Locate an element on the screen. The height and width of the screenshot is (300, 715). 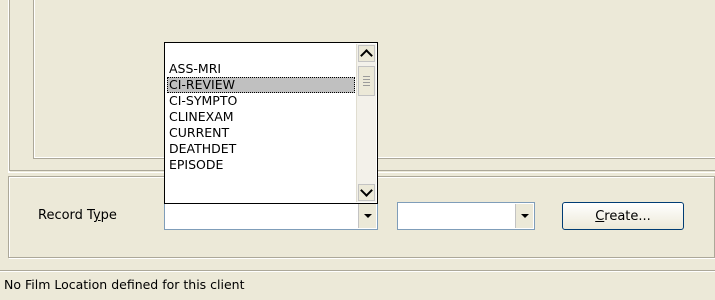
scroll-down-button is located at coordinates (366, 192).